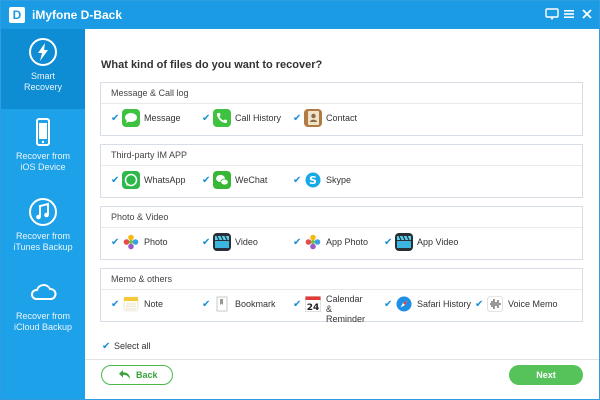  I want to click on back-label: Back, so click(147, 375).